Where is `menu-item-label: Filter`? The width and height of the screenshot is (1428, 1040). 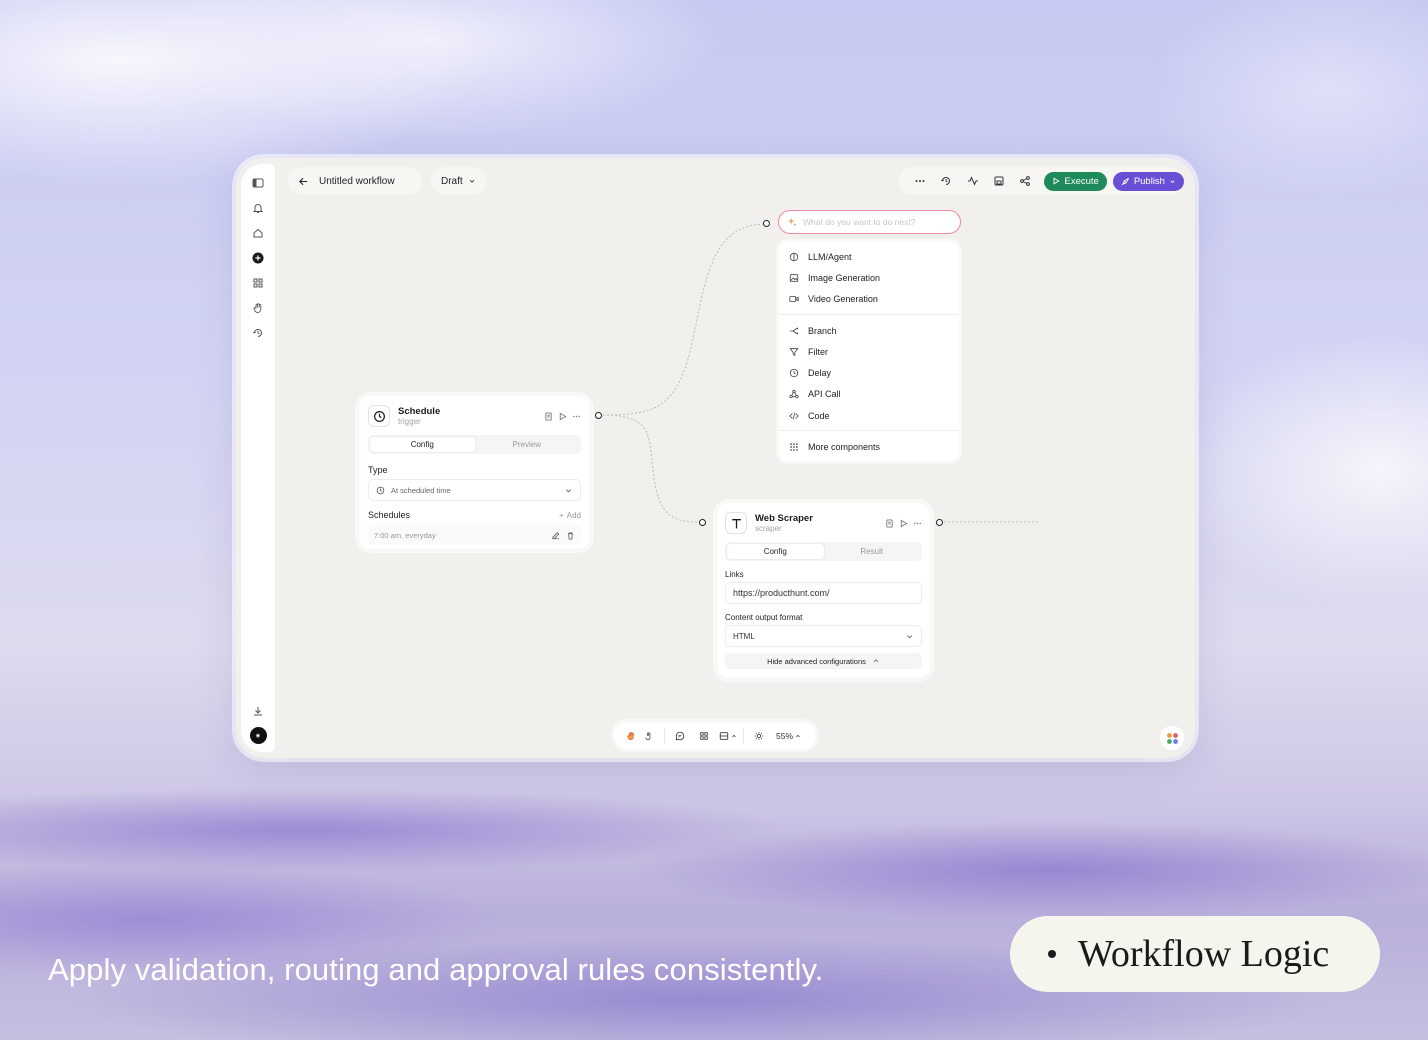 menu-item-label: Filter is located at coordinates (818, 351).